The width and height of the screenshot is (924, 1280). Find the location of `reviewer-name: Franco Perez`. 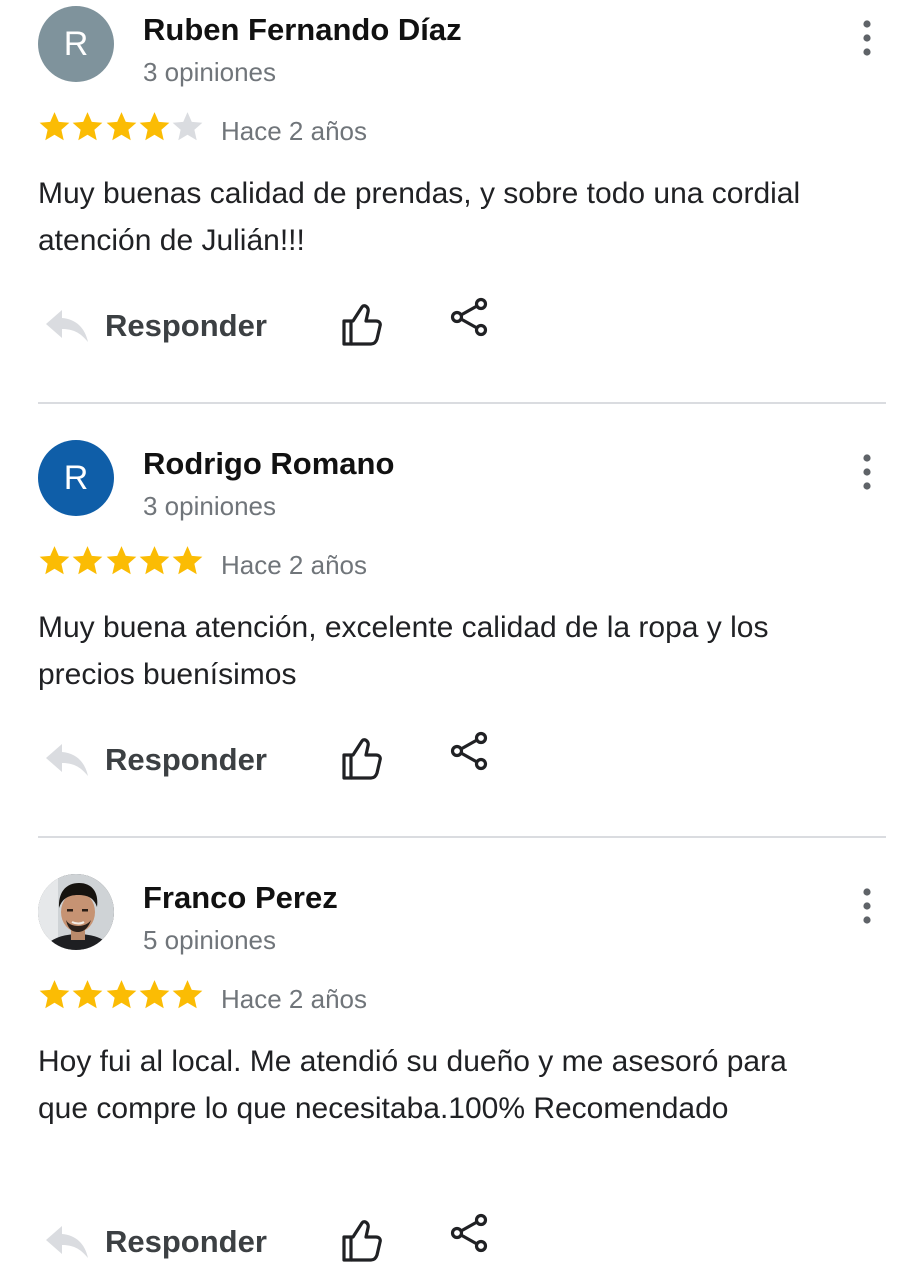

reviewer-name: Franco Perez is located at coordinates (240, 898).